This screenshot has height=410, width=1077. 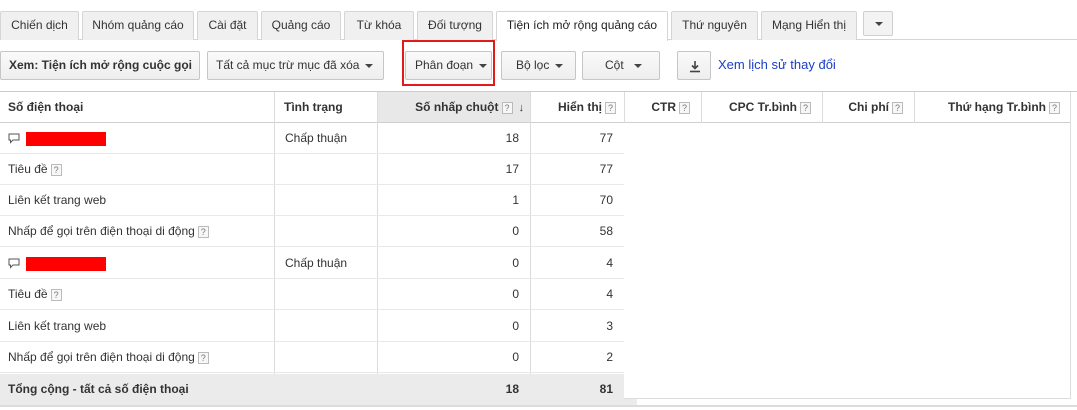 I want to click on status-cell: Chấp thuận, so click(x=316, y=263).